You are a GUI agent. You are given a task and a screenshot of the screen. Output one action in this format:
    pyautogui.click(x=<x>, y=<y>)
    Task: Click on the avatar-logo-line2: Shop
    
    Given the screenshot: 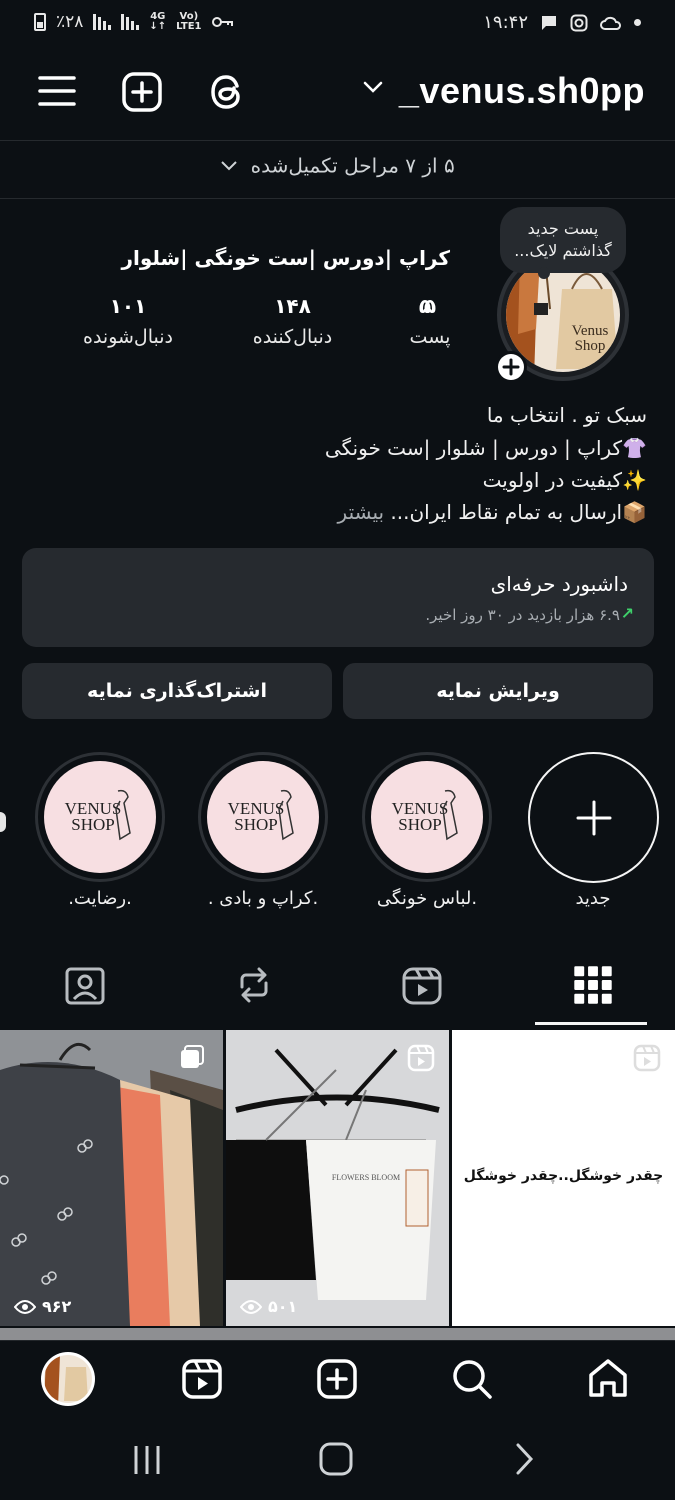 What is the action you would take?
    pyautogui.click(x=590, y=346)
    